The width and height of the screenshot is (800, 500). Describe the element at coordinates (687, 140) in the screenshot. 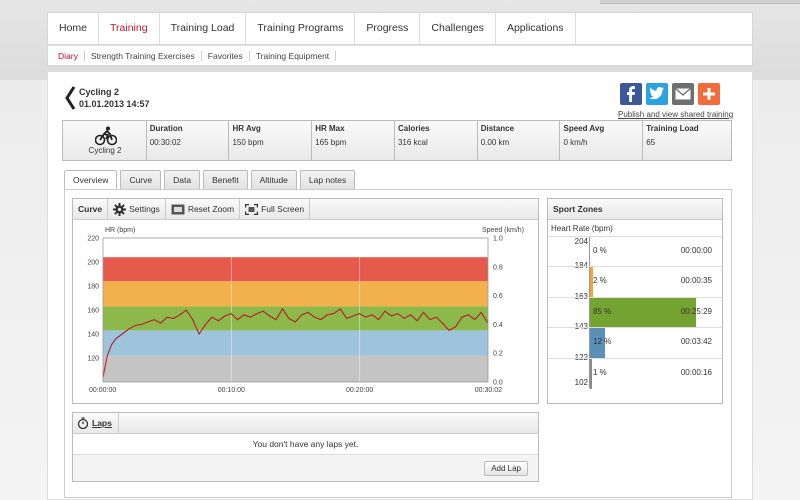

I see `summary-training-load: Training Load 65` at that location.